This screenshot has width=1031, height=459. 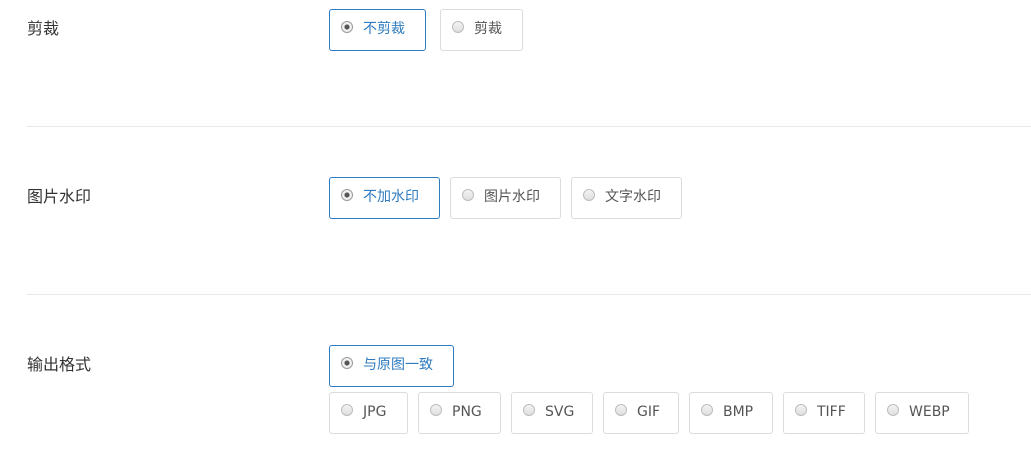 I want to click on format-option-webp: WEBP, so click(x=922, y=413).